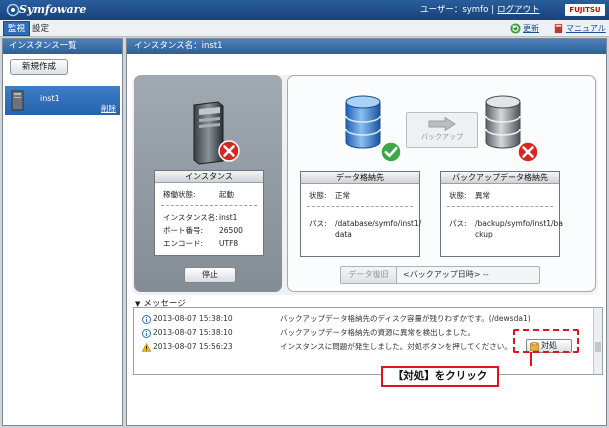 This screenshot has width=609, height=428. I want to click on refresh-label: 更新, so click(531, 28).